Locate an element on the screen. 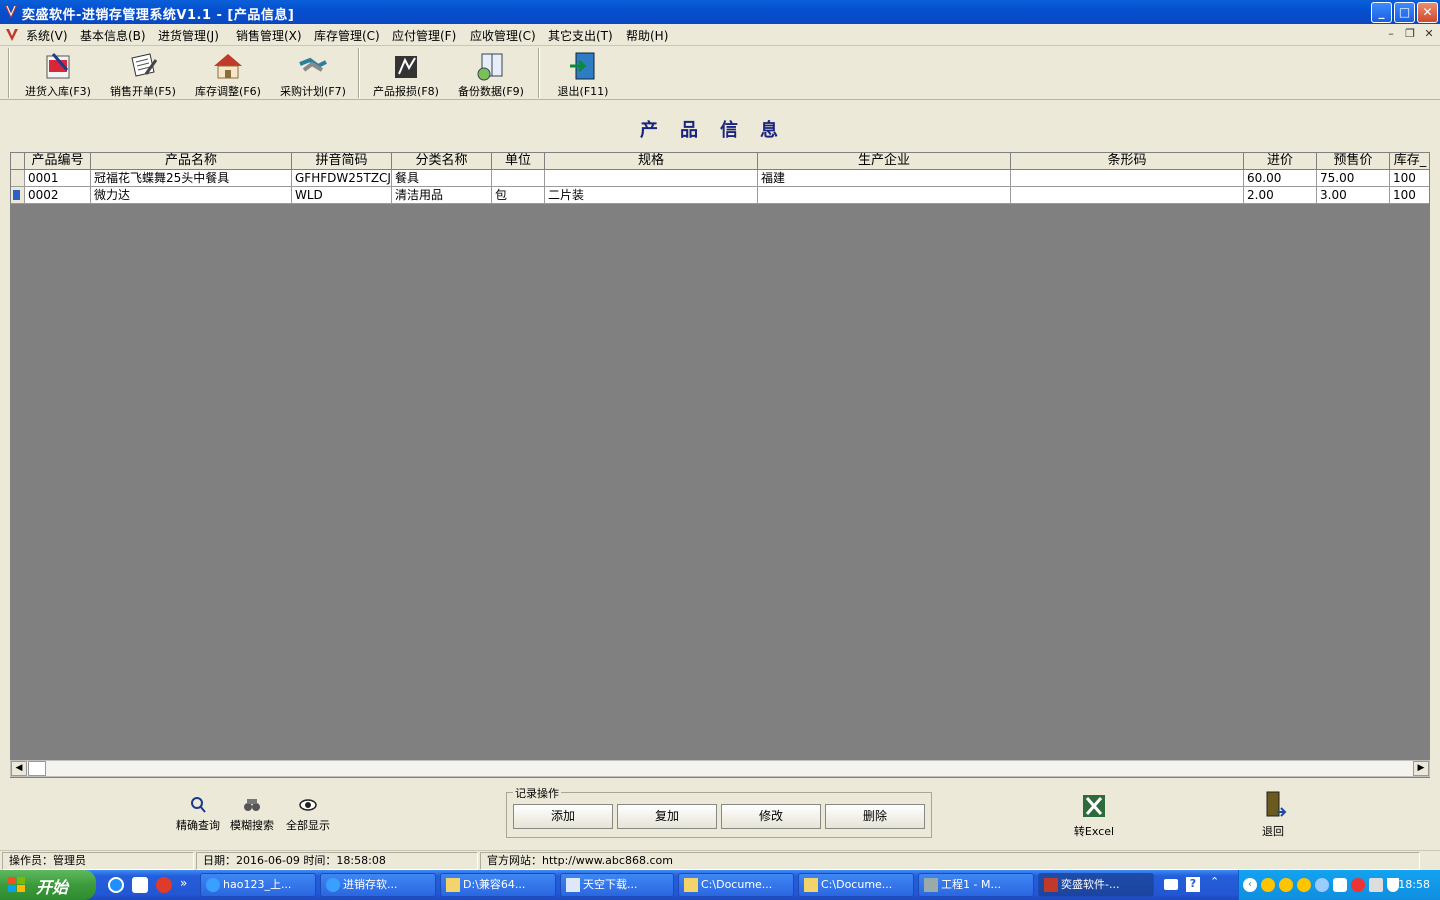 The width and height of the screenshot is (1440, 900). cell-spec is located at coordinates (651, 178).